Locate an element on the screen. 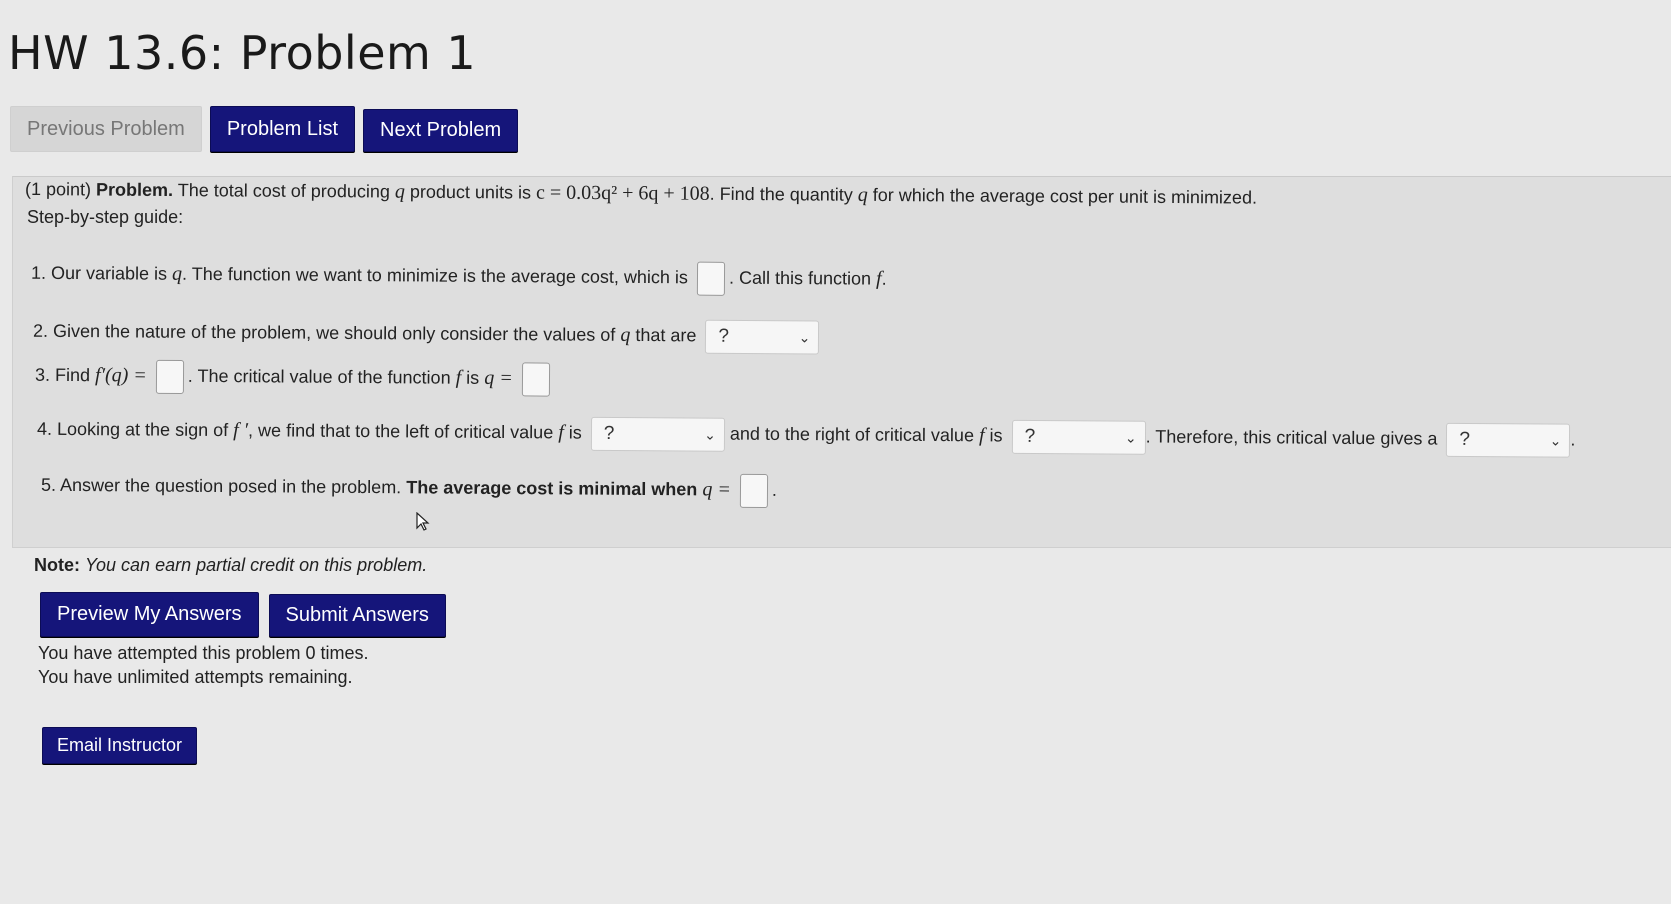 This screenshot has height=904, width=1671. step4-left-select-value: ? is located at coordinates (609, 433).